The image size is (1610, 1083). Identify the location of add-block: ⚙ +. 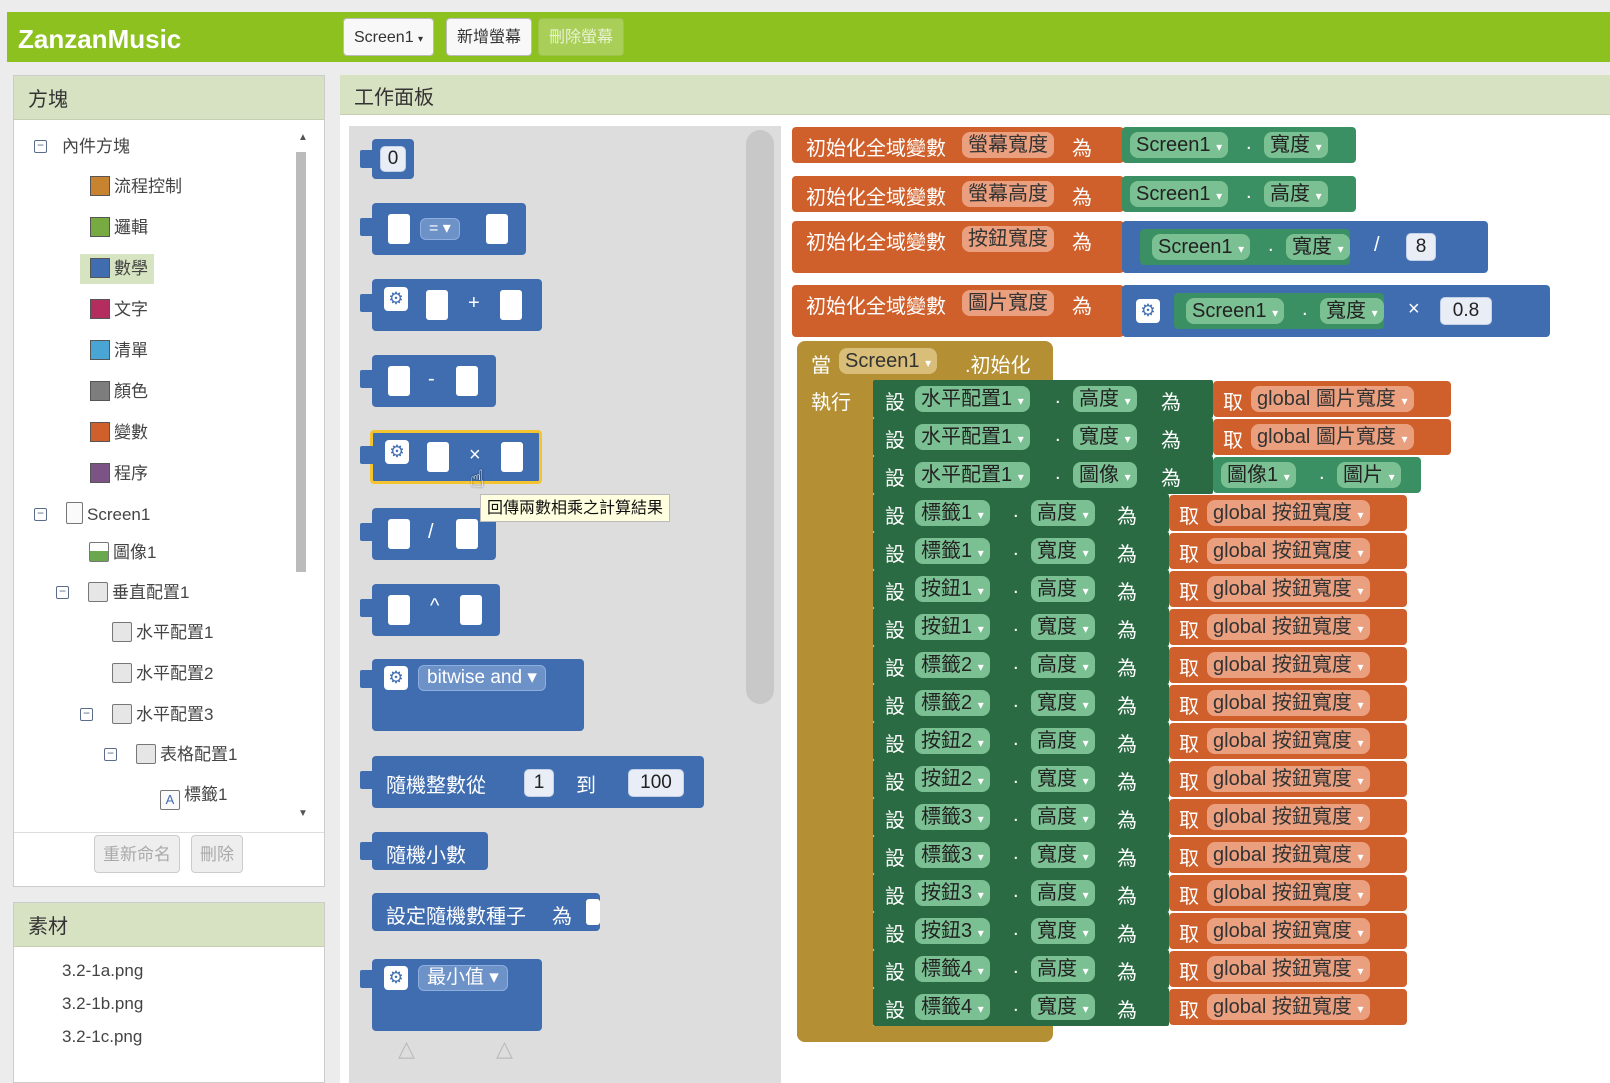
(457, 305).